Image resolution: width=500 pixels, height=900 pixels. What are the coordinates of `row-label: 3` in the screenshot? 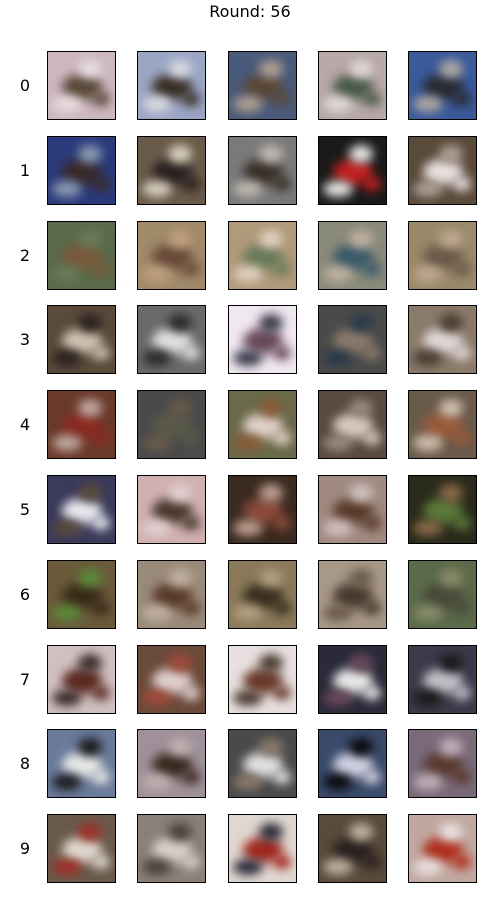 It's located at (25, 339).